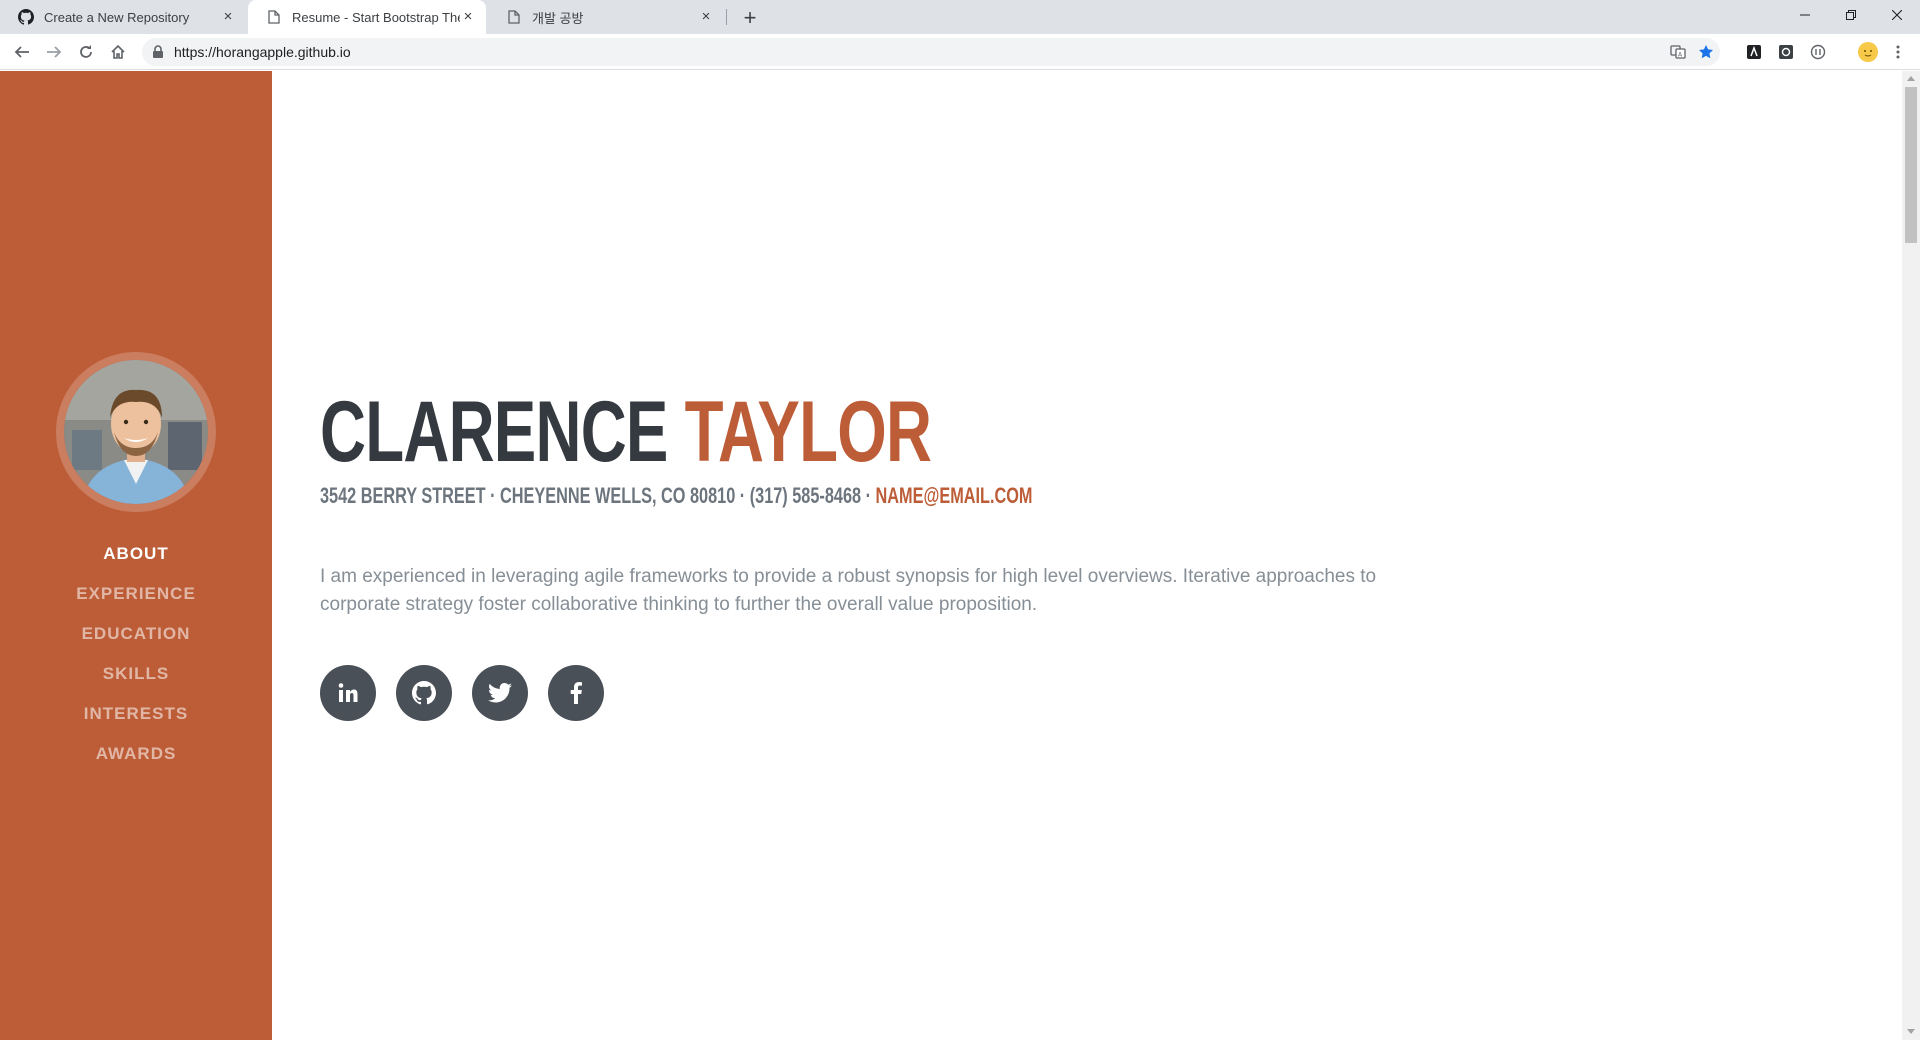 The height and width of the screenshot is (1040, 1920). What do you see at coordinates (1818, 52) in the screenshot?
I see `extension-c-icon` at bounding box center [1818, 52].